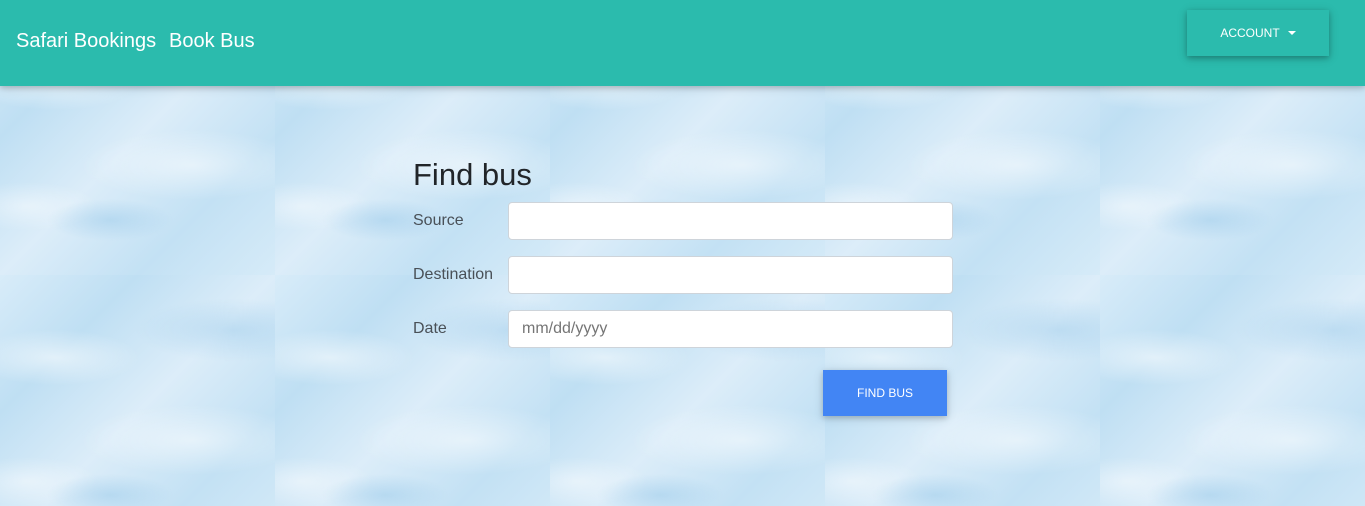 The image size is (1365, 506). I want to click on destination-label: Destination, so click(453, 274).